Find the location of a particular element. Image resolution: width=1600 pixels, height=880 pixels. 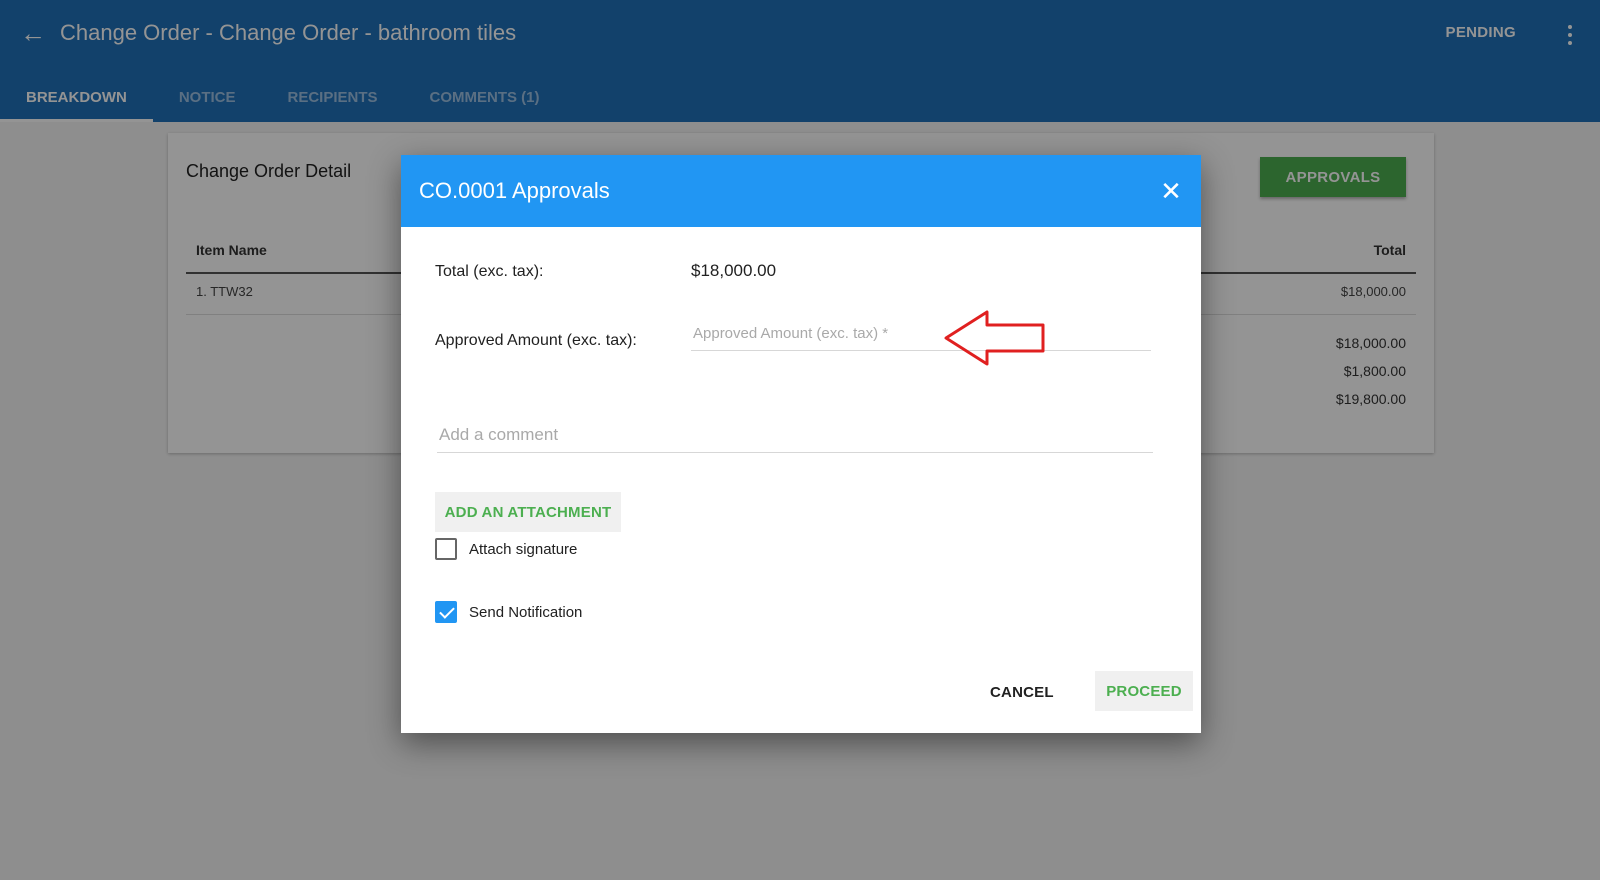

attach-signature-checkbox is located at coordinates (446, 549).